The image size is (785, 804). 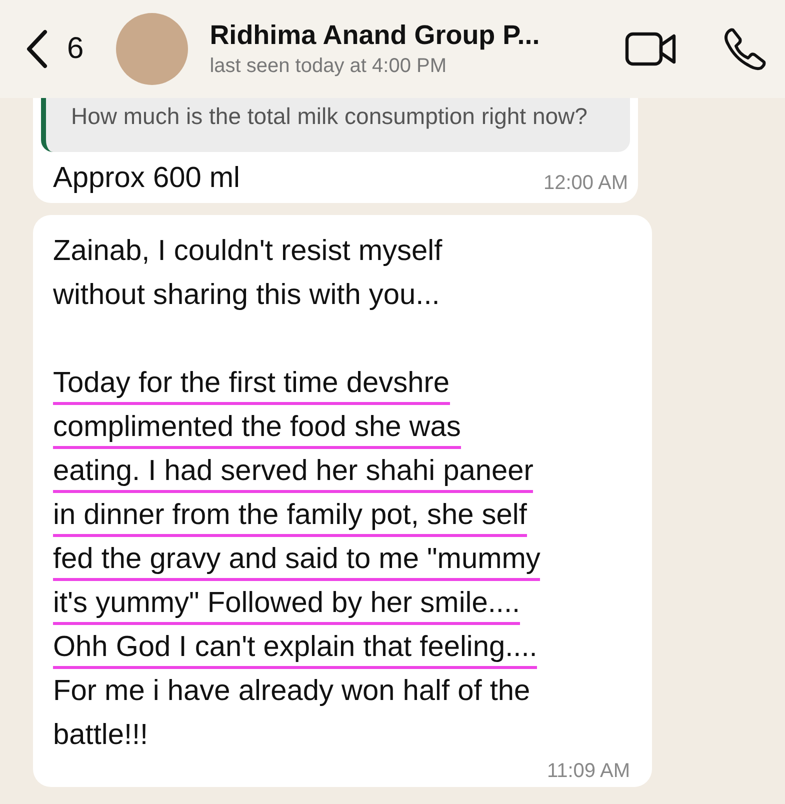 I want to click on quoted-message: How much is the total milk consumption right now?, so click(x=335, y=125).